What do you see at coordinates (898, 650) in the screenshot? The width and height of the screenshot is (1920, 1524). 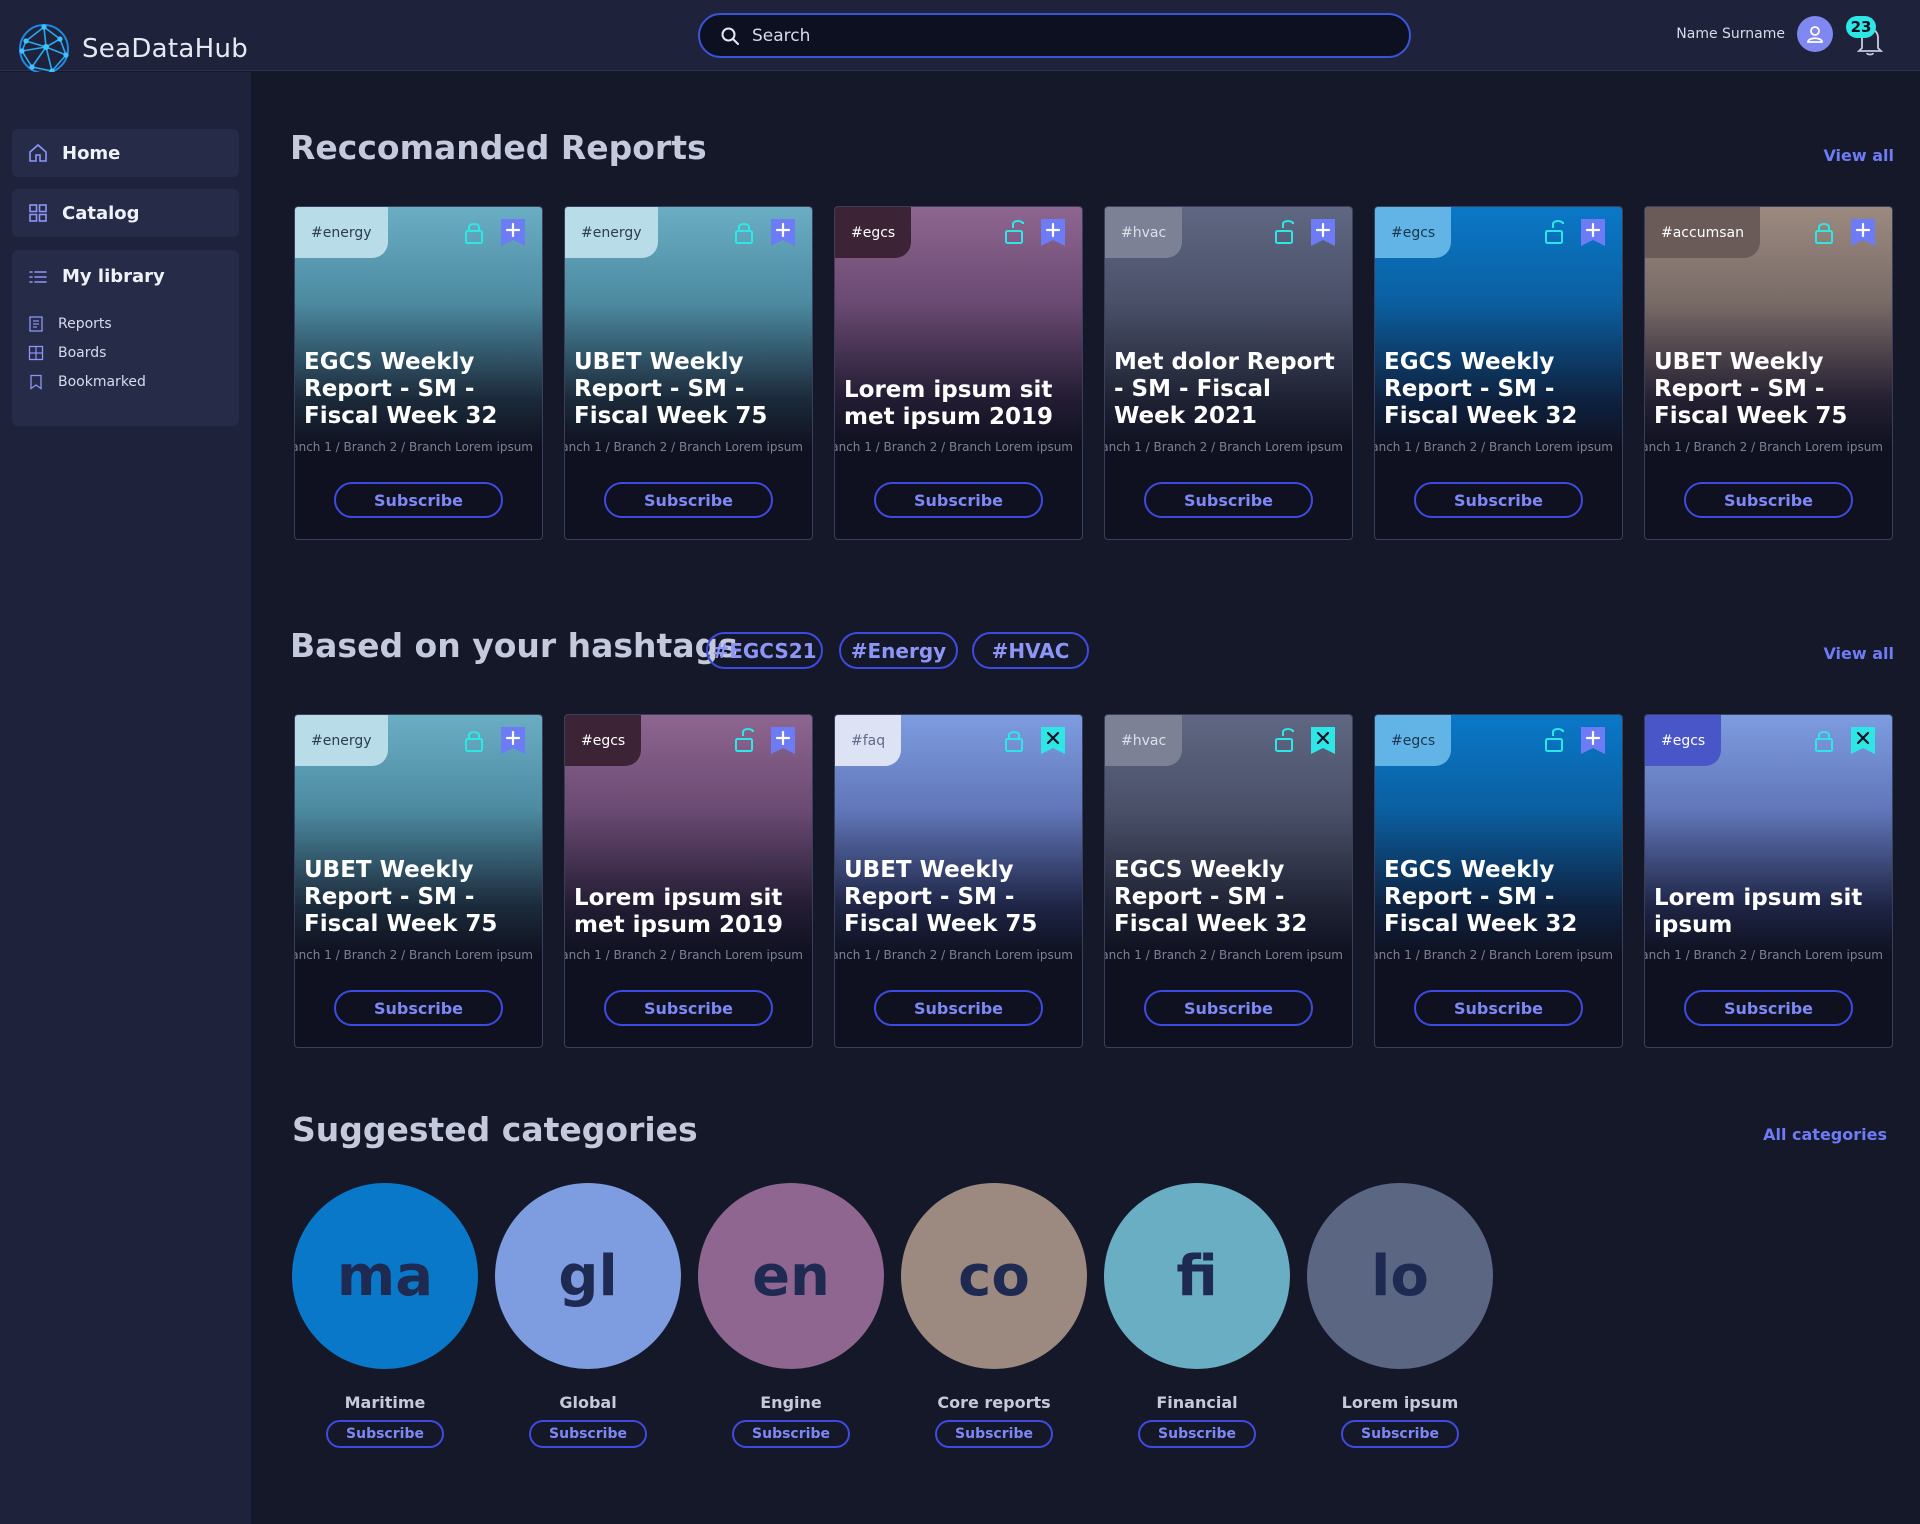 I see `hashtag-pill-energy: #Energy` at bounding box center [898, 650].